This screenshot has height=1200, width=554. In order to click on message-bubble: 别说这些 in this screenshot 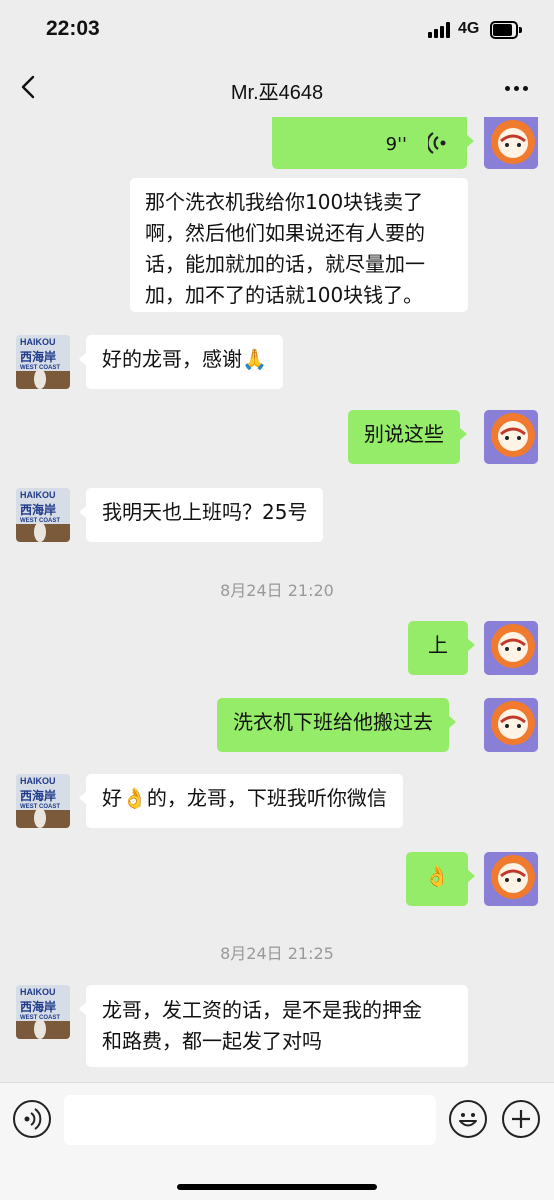, I will do `click(407, 437)`.